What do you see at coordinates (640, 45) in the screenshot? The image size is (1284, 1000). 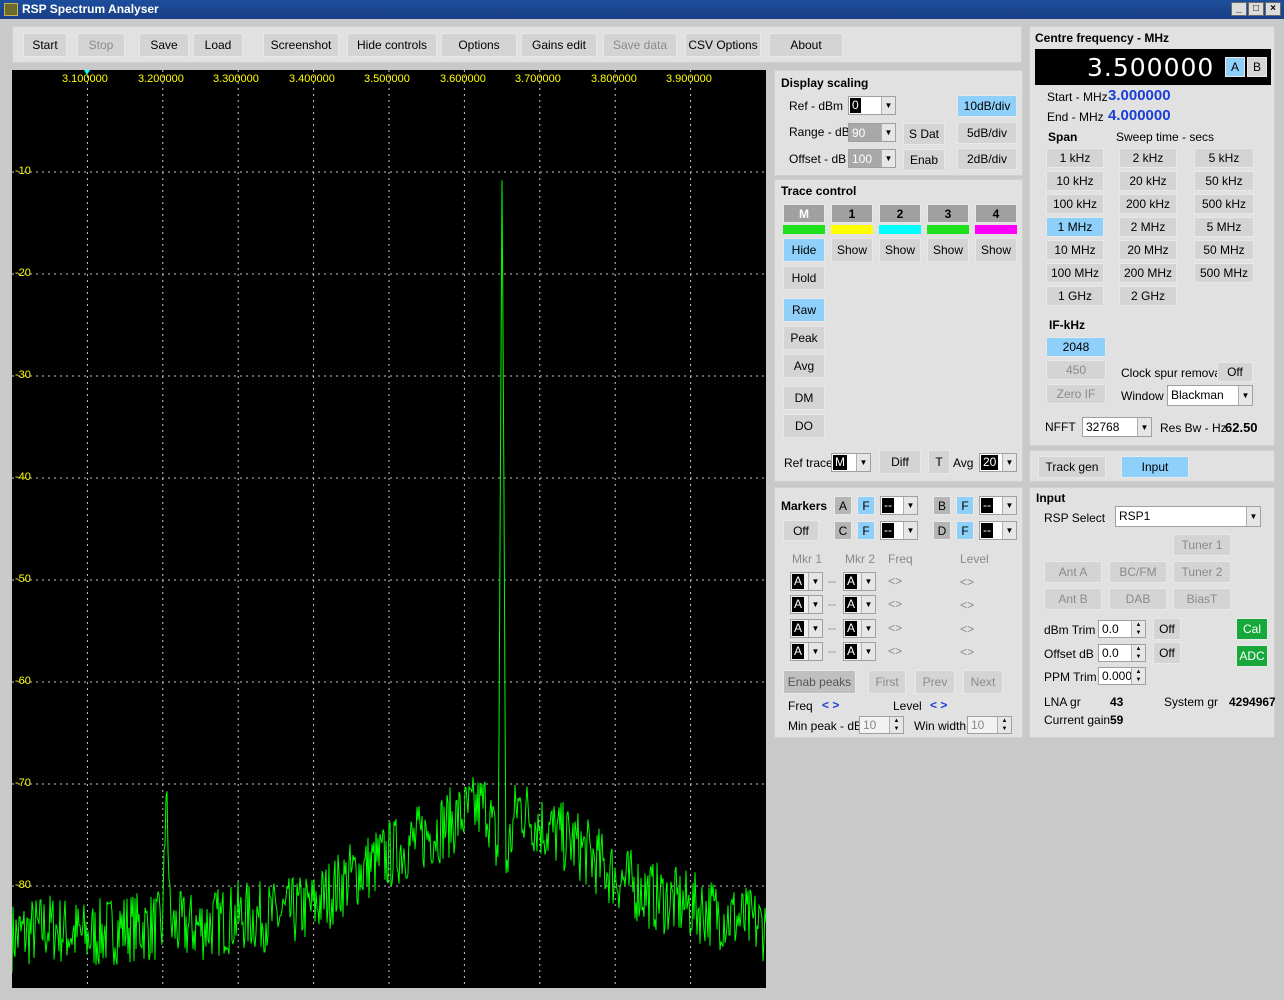 I see `save-data-button: Save data` at bounding box center [640, 45].